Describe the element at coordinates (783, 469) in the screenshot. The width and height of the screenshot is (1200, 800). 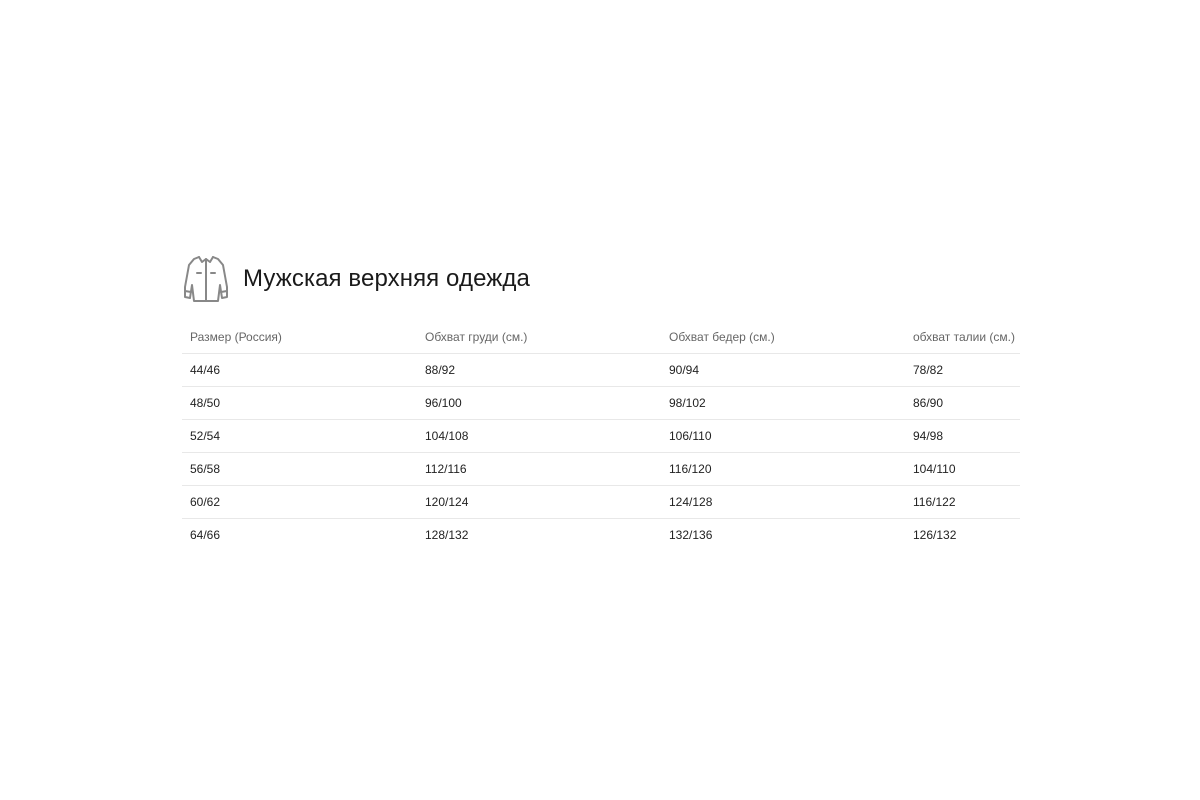
I see `cell-hips: 116/120` at that location.